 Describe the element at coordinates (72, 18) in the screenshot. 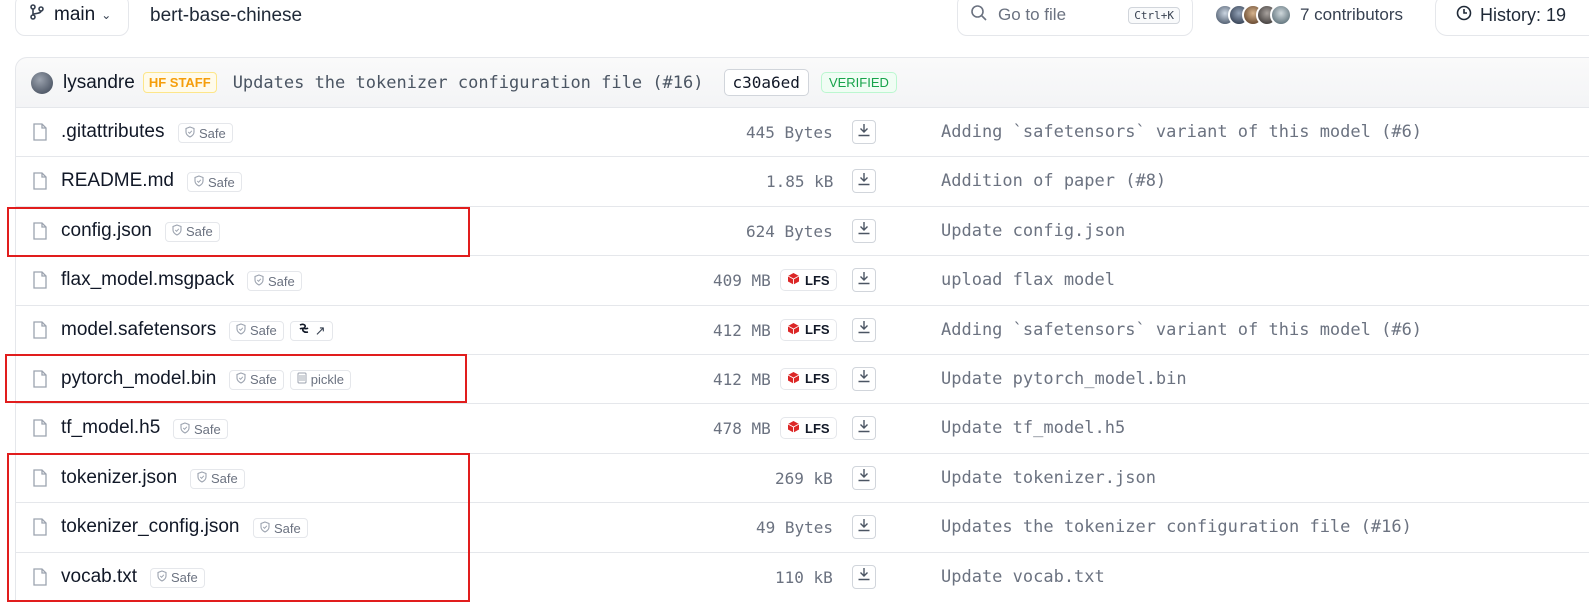

I see `branch-selector: main ⌄` at that location.